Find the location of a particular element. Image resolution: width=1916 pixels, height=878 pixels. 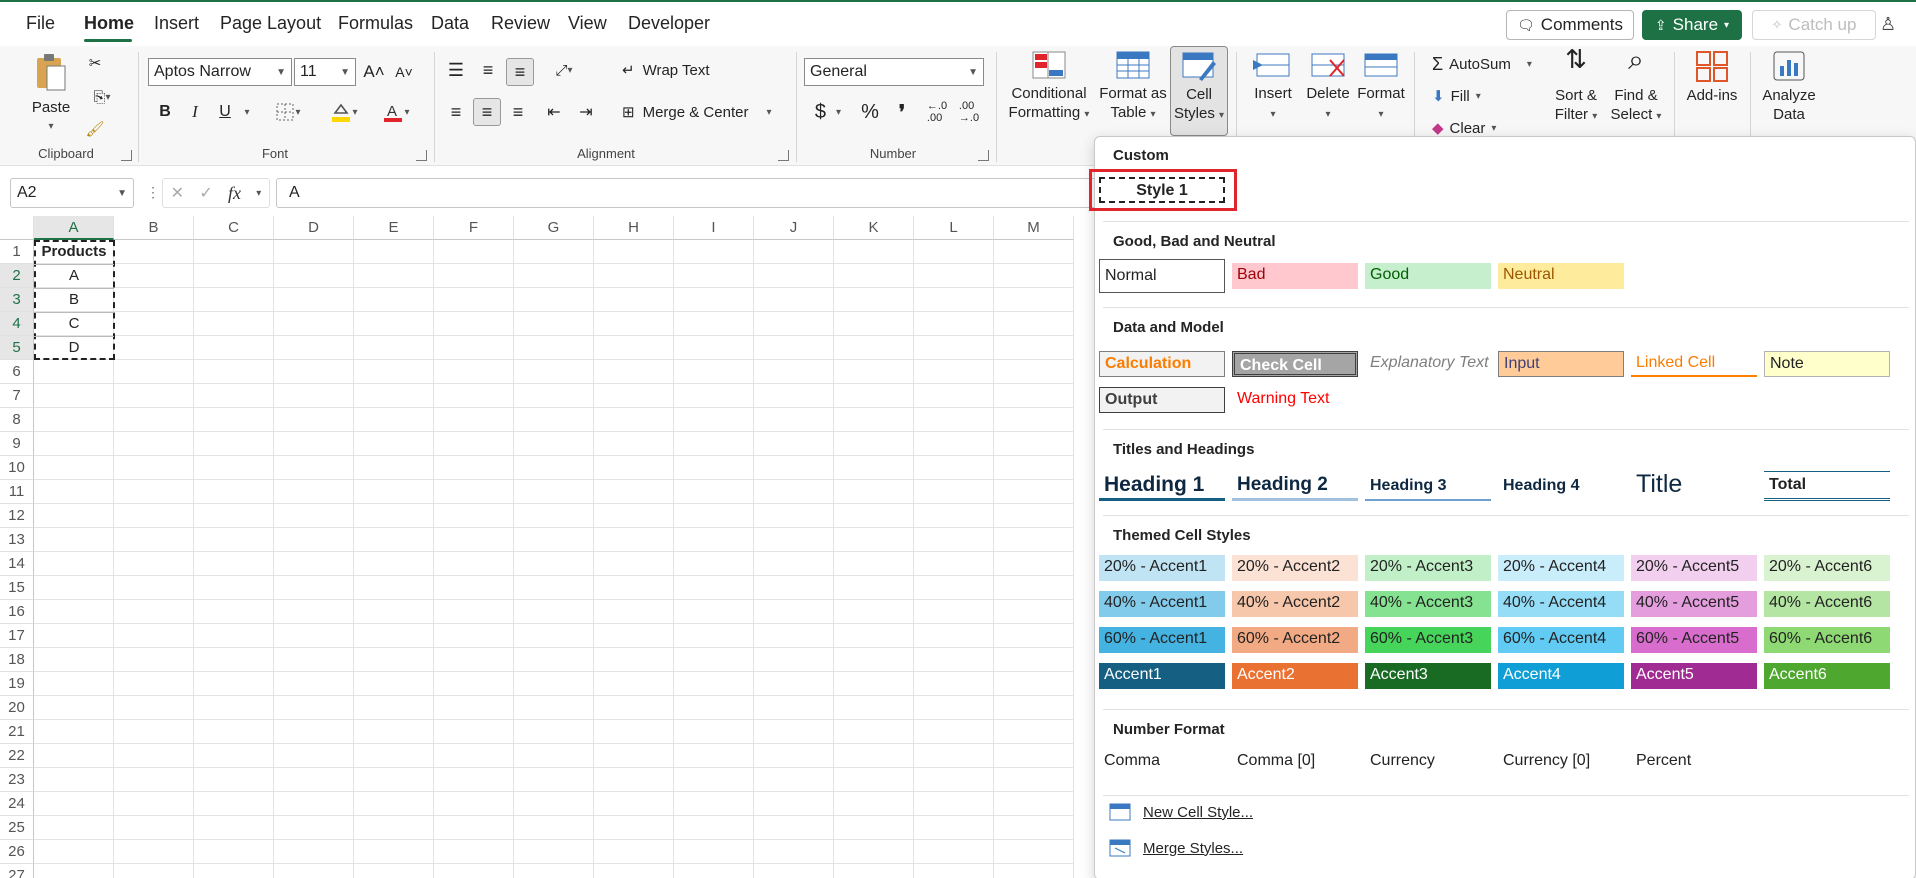

tab-home: Home is located at coordinates (109, 23).